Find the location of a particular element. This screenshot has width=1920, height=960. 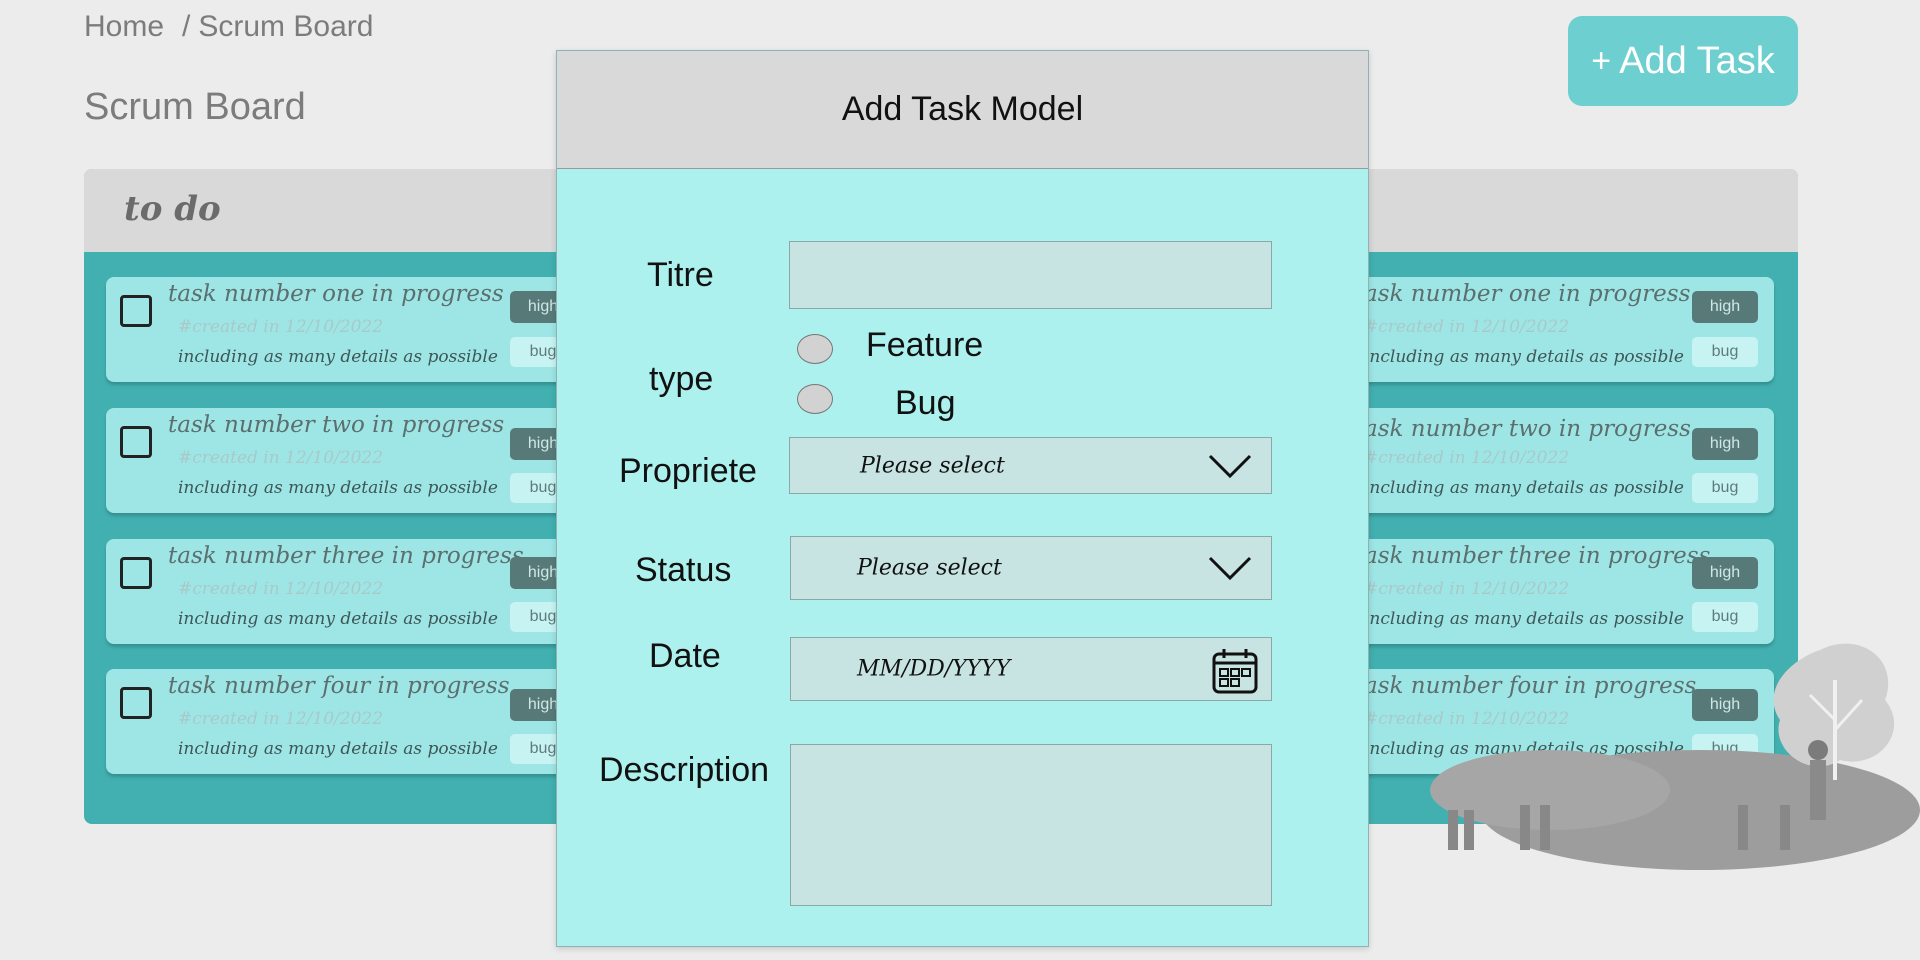

date-input: MM/DD/YYYY is located at coordinates (1031, 669).